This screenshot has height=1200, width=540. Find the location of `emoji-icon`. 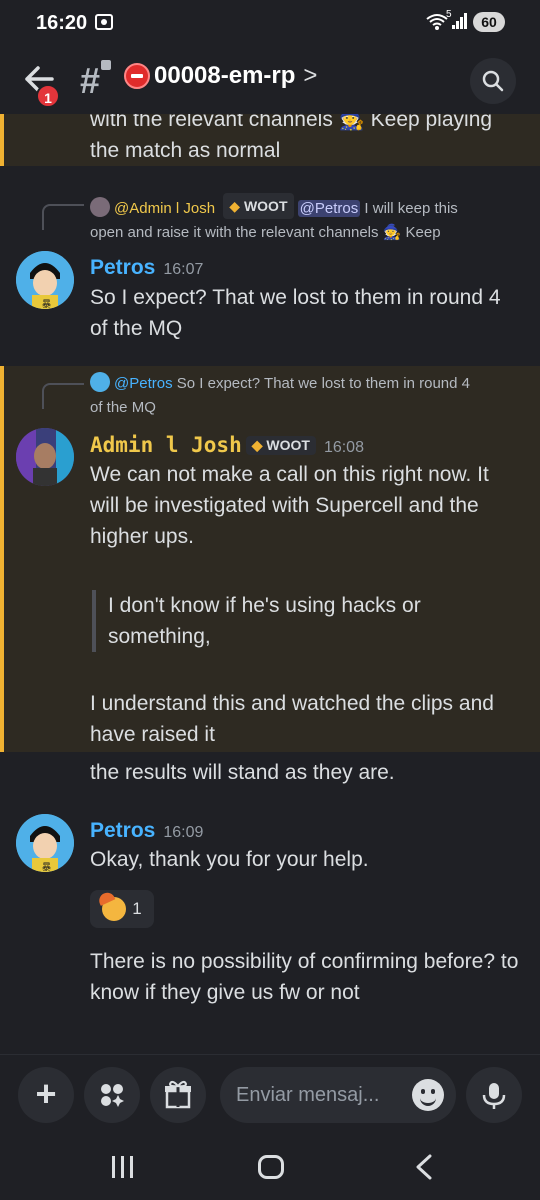

emoji-icon is located at coordinates (428, 1095).